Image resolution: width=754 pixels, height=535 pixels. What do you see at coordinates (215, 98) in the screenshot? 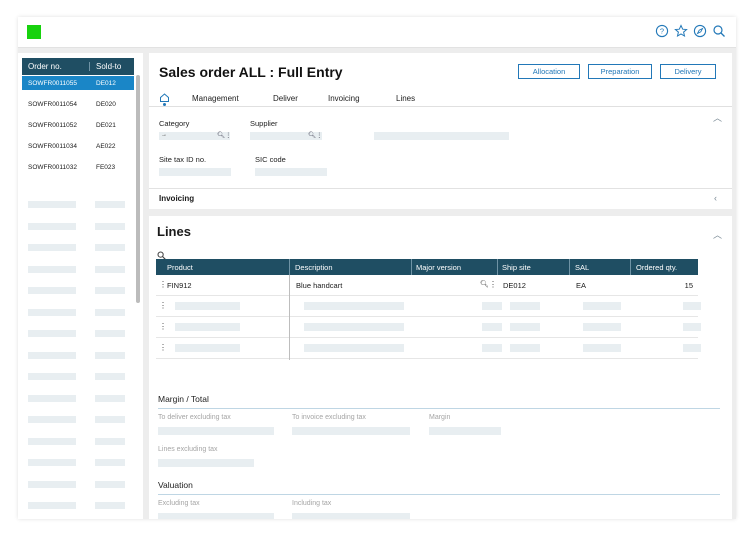
I see `tab-management: Management` at bounding box center [215, 98].